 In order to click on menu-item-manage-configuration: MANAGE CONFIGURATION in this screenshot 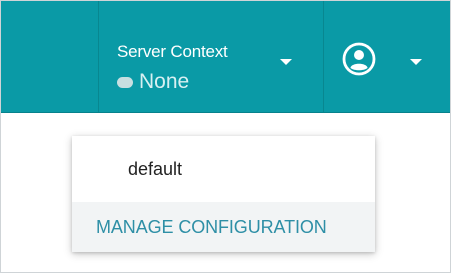, I will do `click(223, 227)`.